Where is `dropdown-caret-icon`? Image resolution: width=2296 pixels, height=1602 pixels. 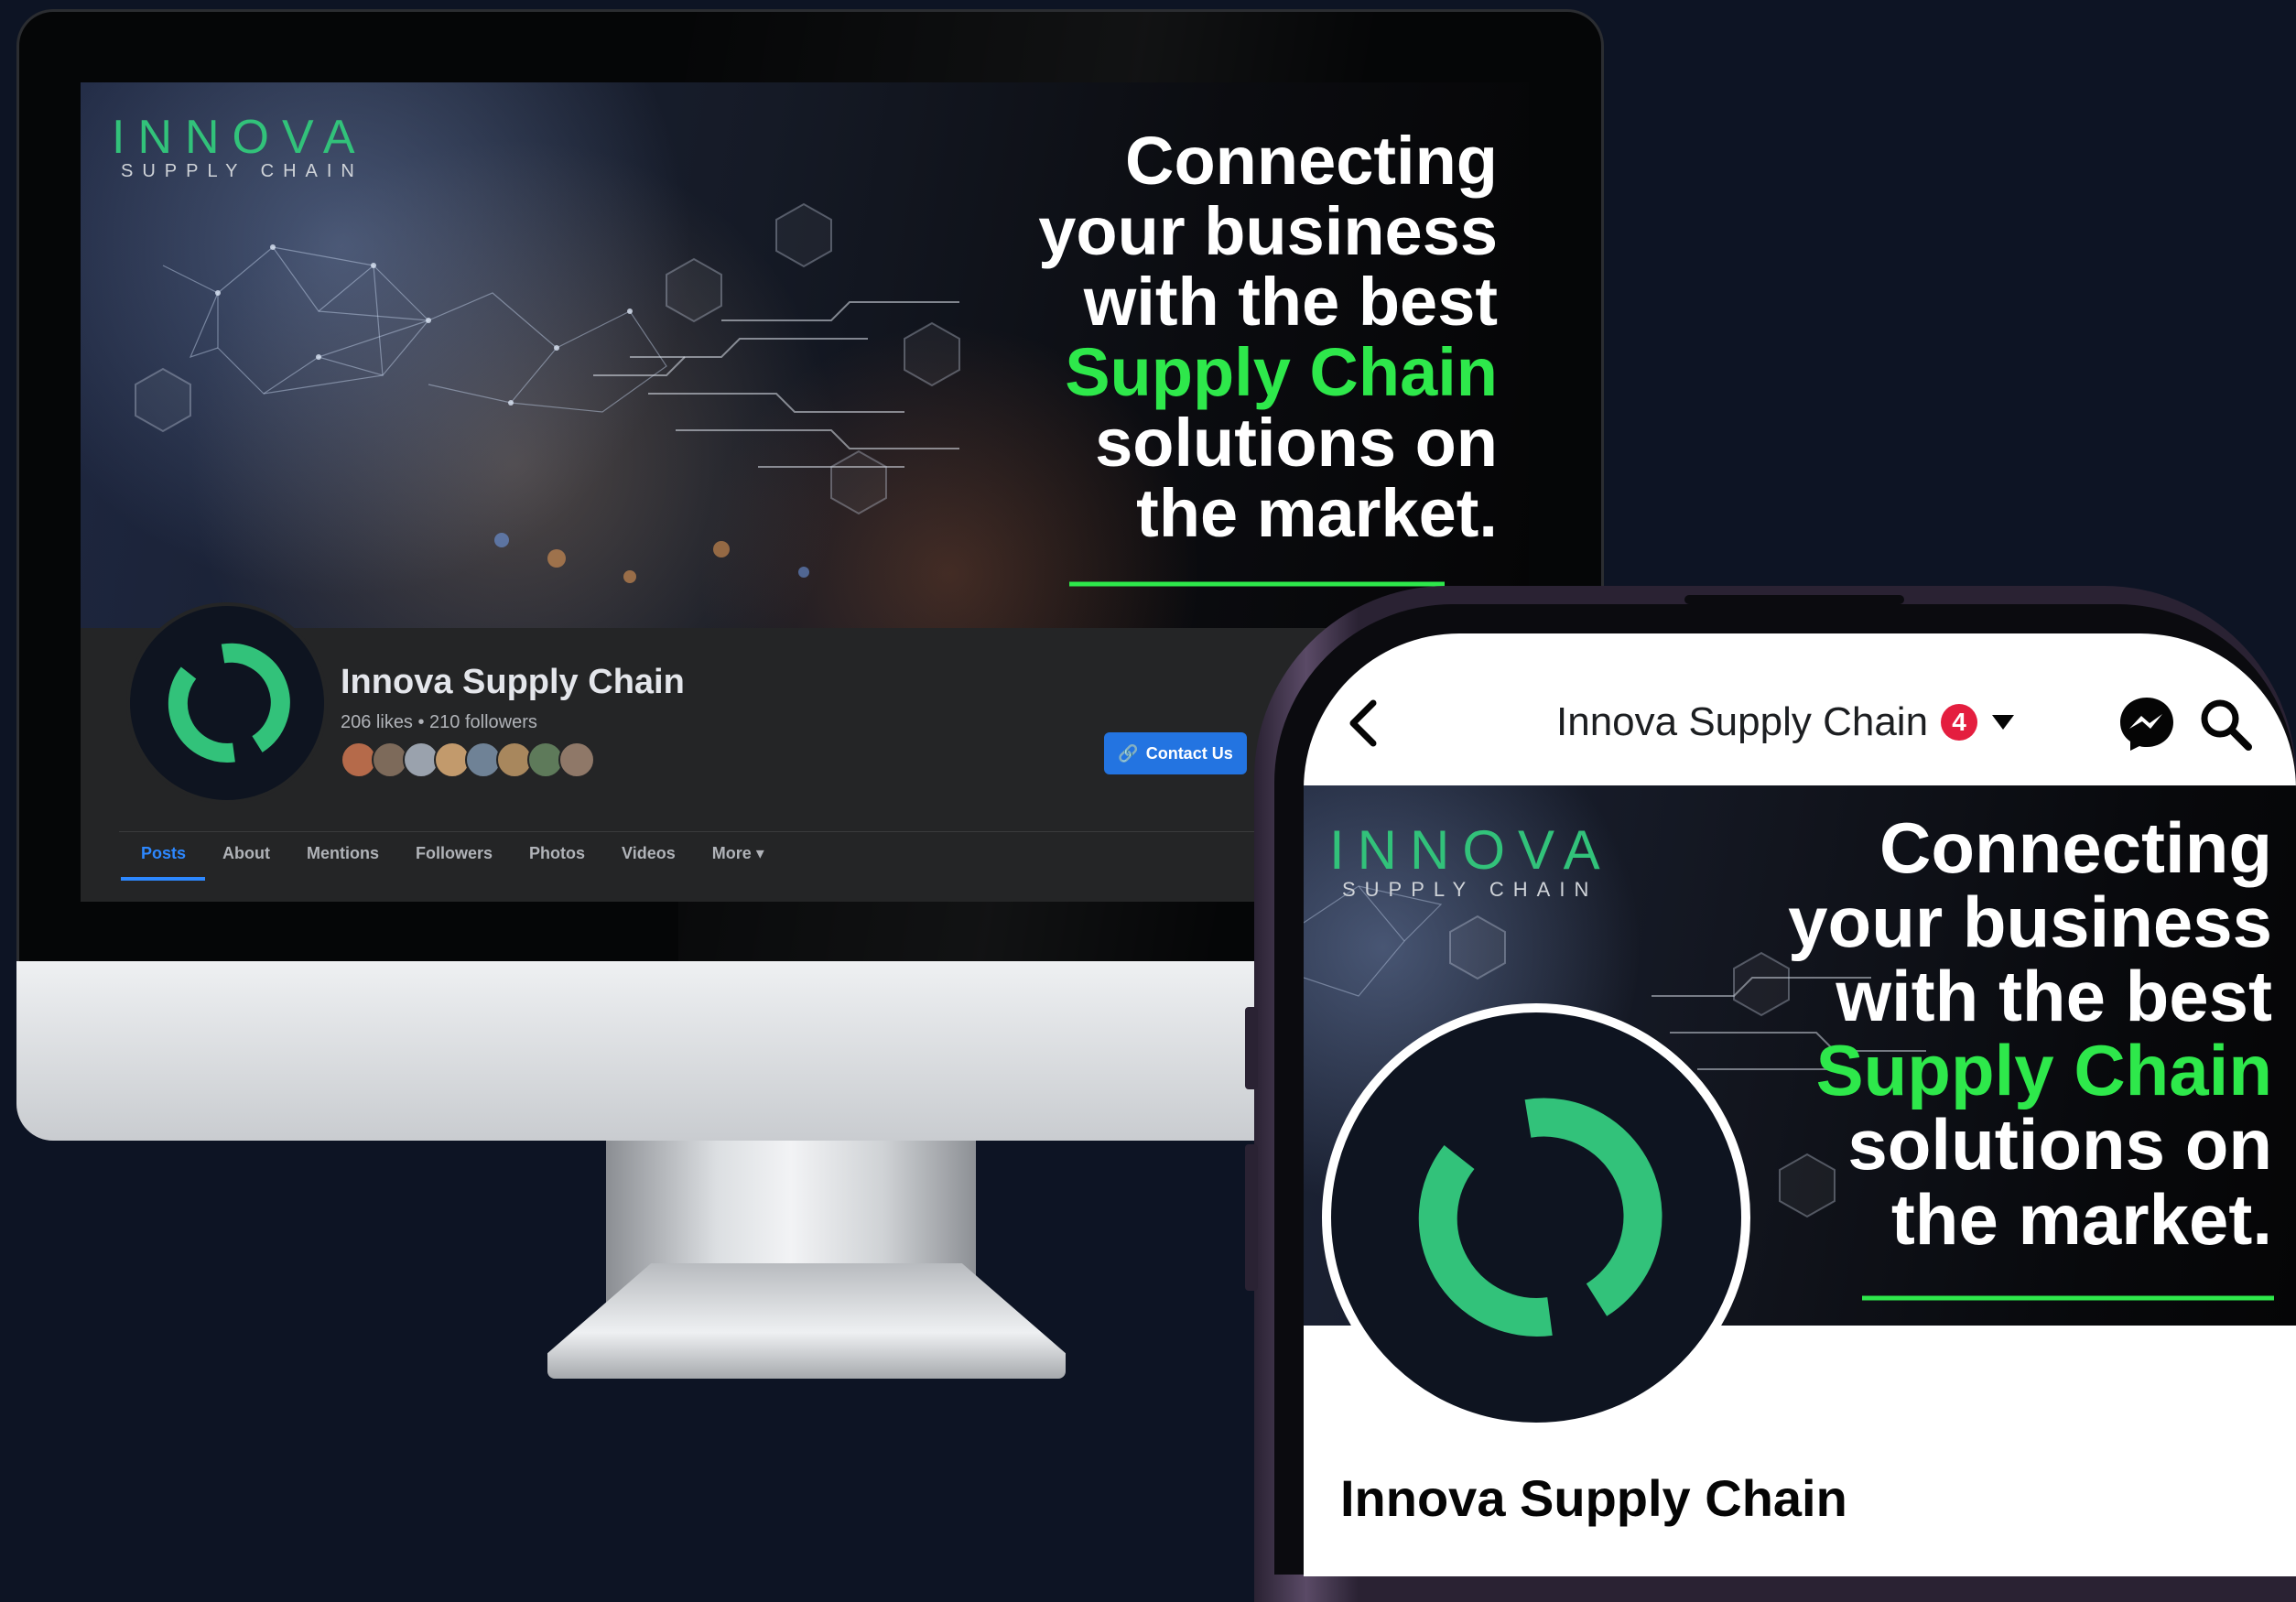
dropdown-caret-icon is located at coordinates (2003, 722).